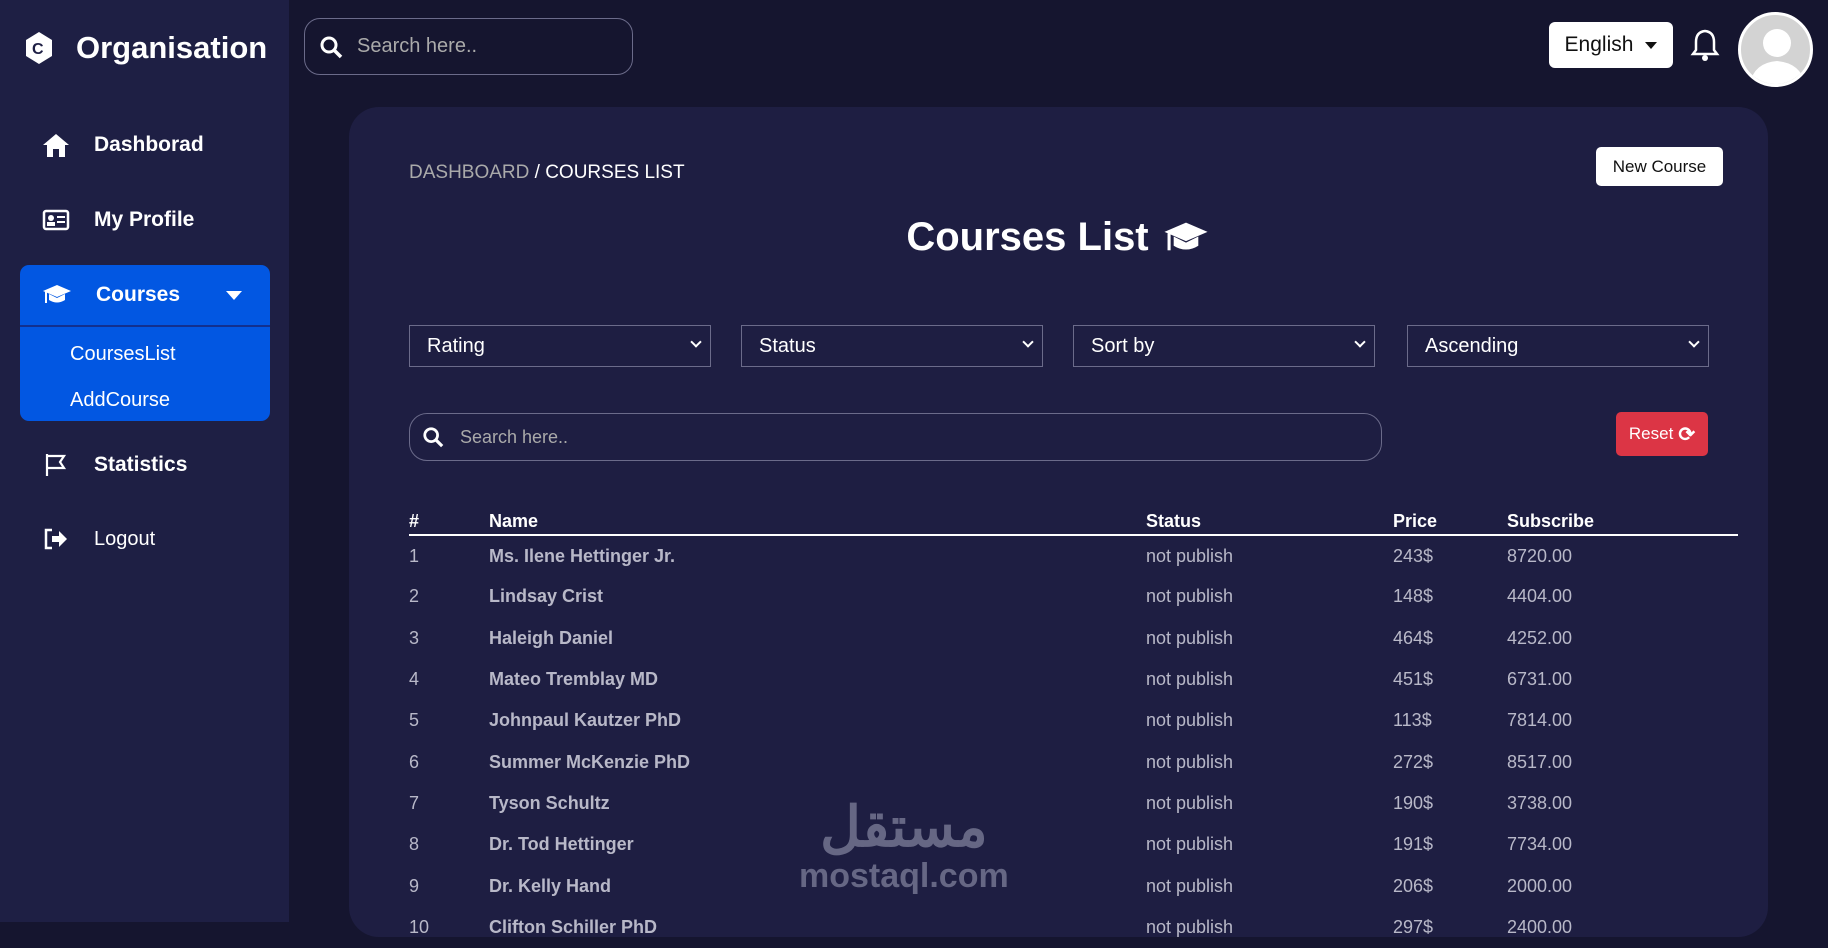 This screenshot has height=948, width=1828. What do you see at coordinates (1662, 434) in the screenshot?
I see `reset-button: Reset ⟳` at bounding box center [1662, 434].